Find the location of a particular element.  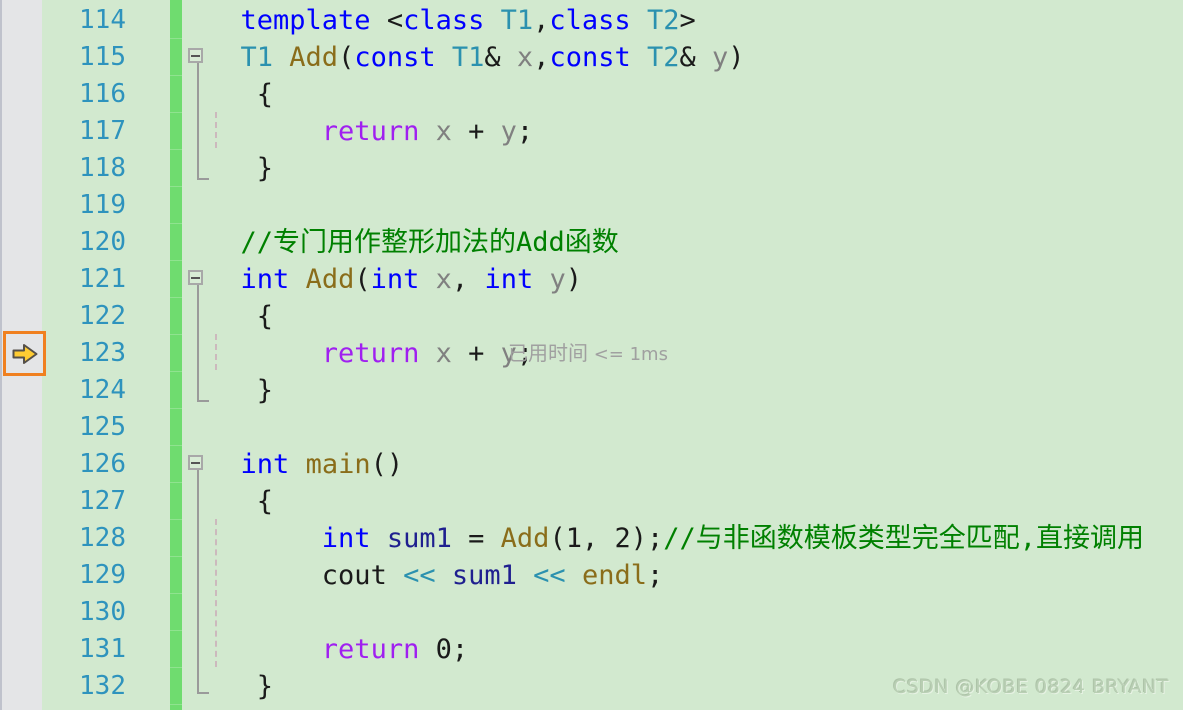

code-line: int sum1 = Add(1, 2);//与非函数模板类型完全匹配,直接调用 is located at coordinates (682, 538).